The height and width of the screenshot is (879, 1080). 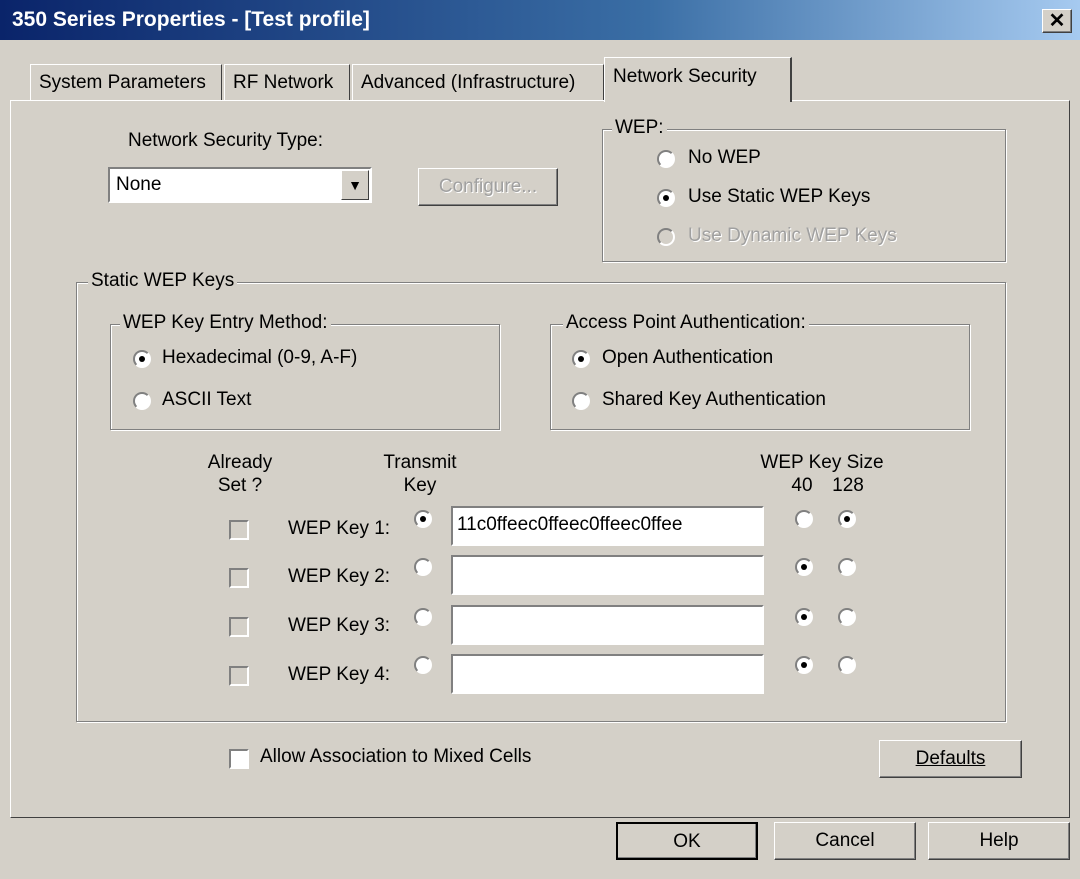 I want to click on security-type-value: None, so click(x=139, y=184).